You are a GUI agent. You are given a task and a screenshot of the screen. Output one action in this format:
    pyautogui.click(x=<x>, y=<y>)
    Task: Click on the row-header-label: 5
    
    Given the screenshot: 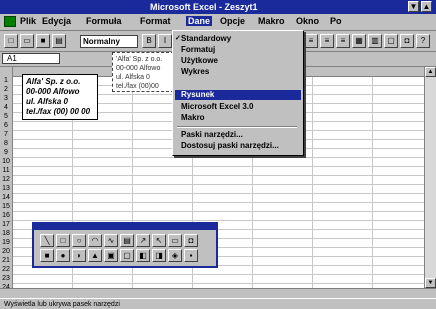 What is the action you would take?
    pyautogui.click(x=6, y=116)
    